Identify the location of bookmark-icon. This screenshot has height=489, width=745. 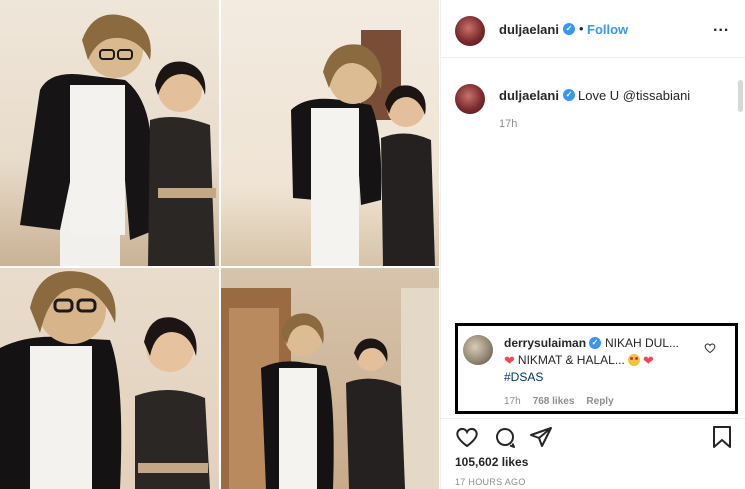
(722, 439).